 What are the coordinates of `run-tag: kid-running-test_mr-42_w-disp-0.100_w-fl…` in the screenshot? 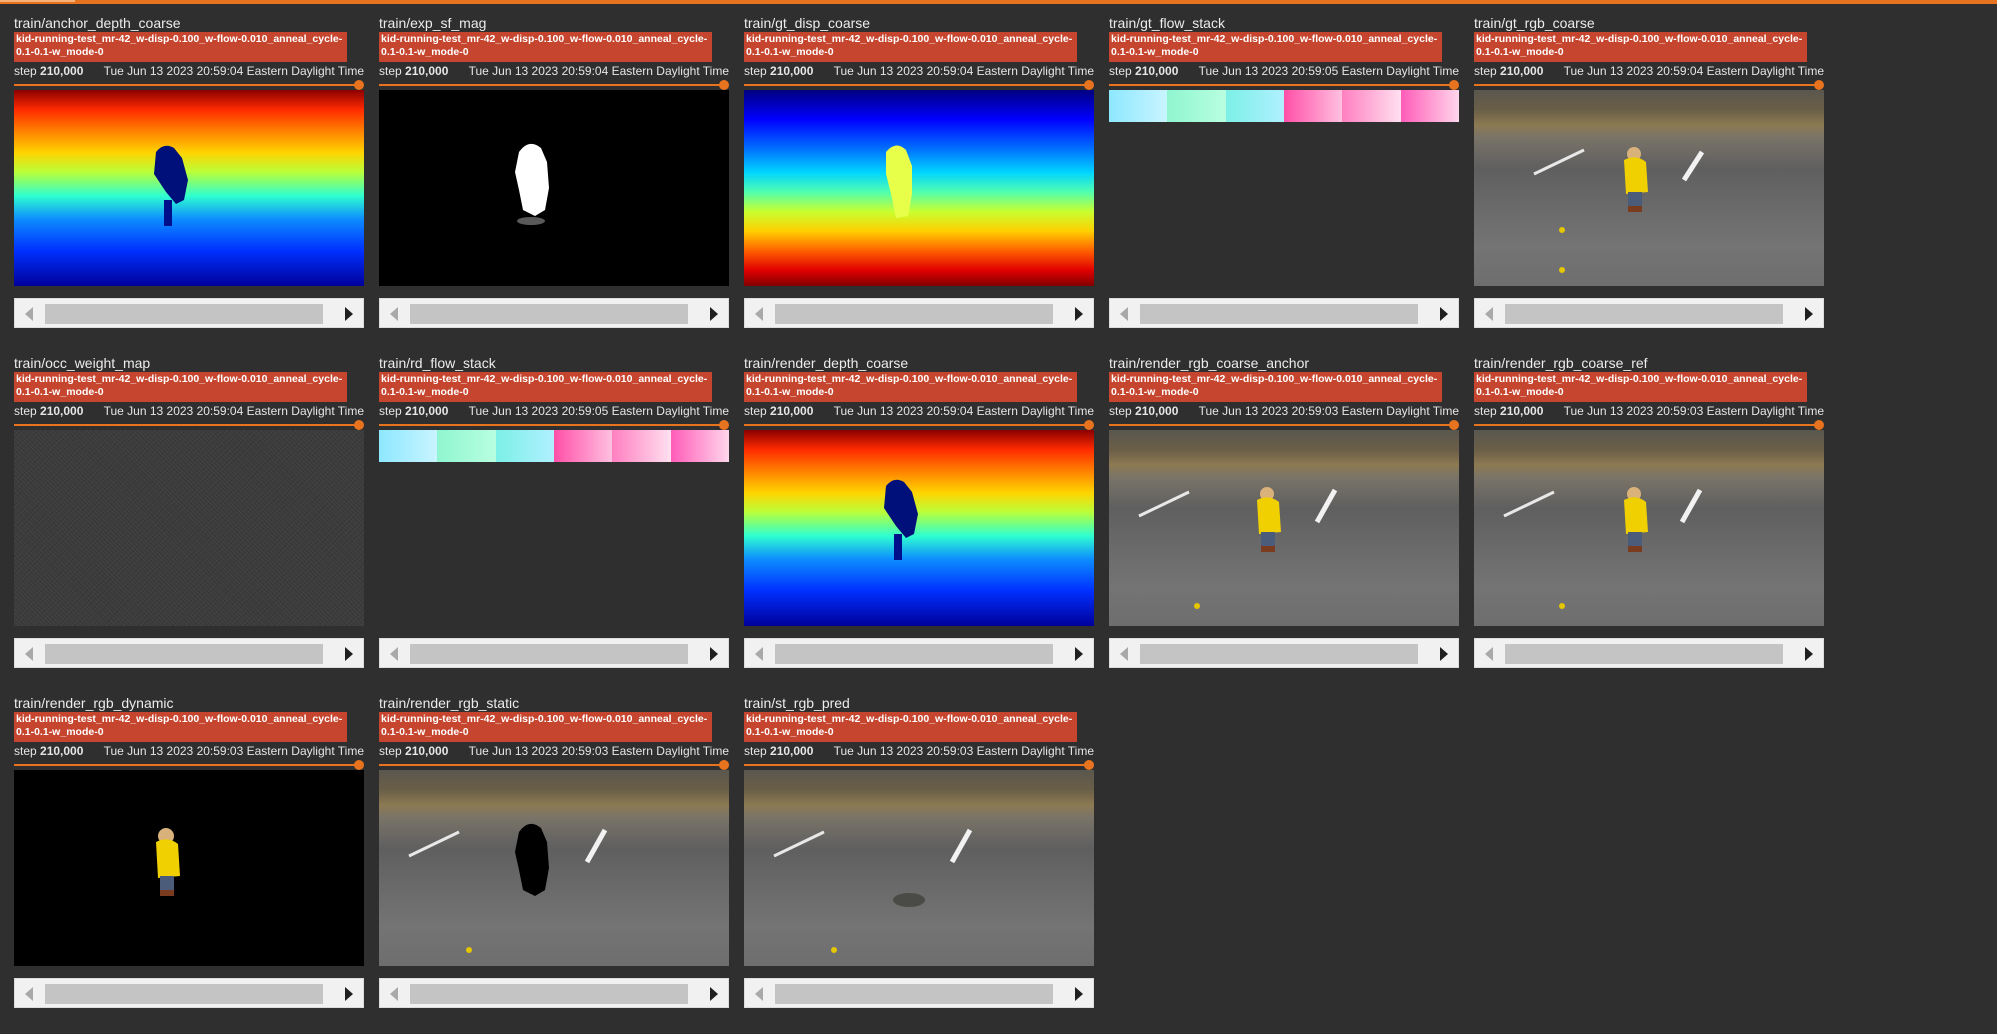 It's located at (910, 47).